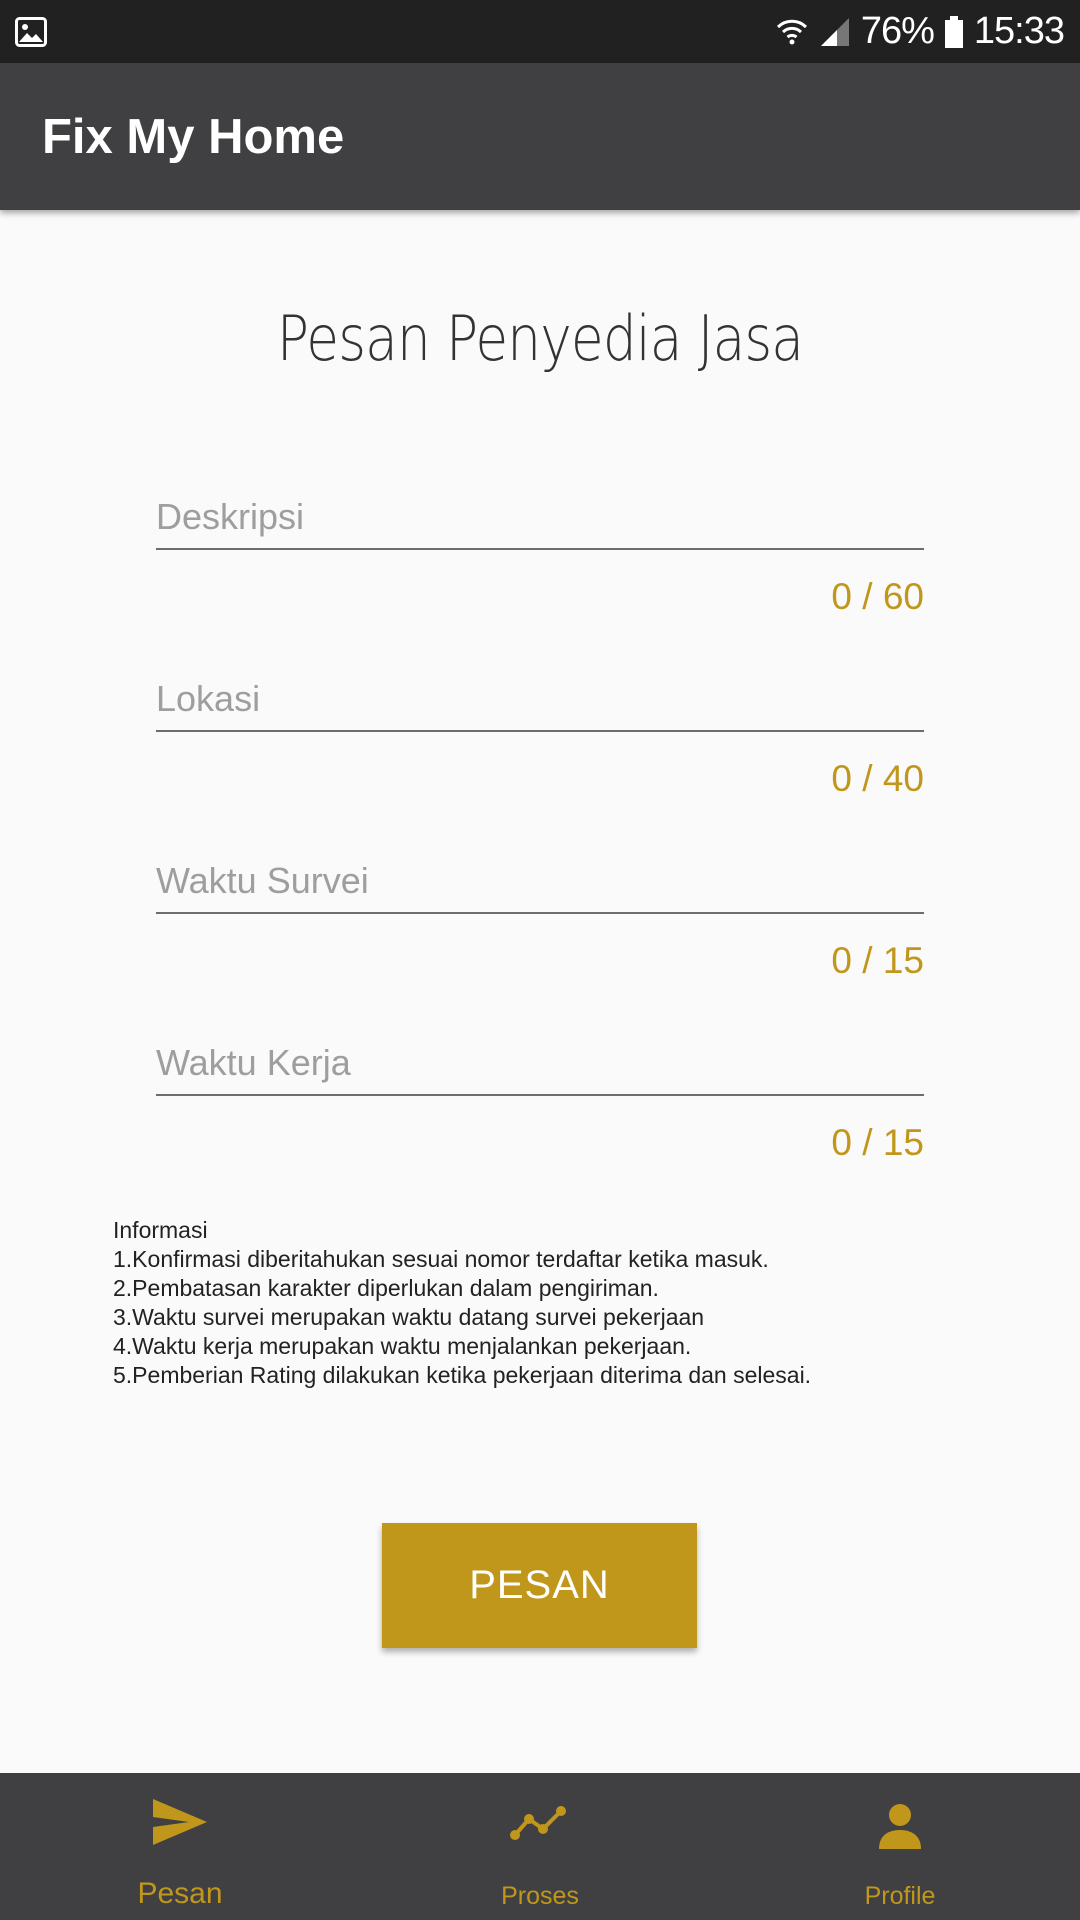  I want to click on battery-icon, so click(953, 31).